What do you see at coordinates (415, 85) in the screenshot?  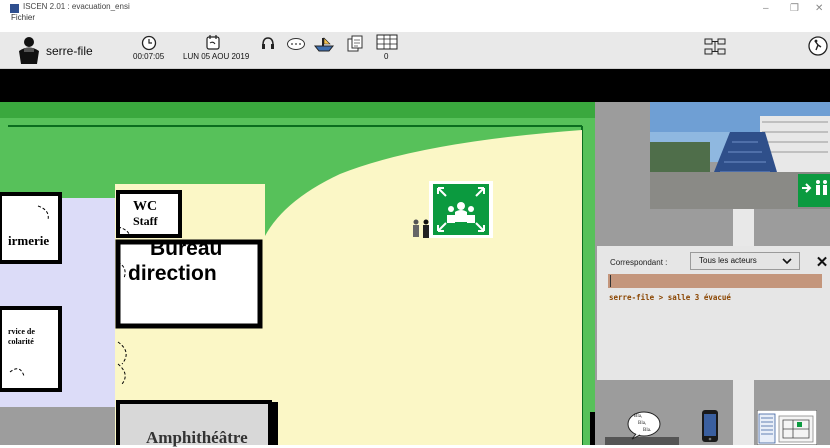 I see `black-band` at bounding box center [415, 85].